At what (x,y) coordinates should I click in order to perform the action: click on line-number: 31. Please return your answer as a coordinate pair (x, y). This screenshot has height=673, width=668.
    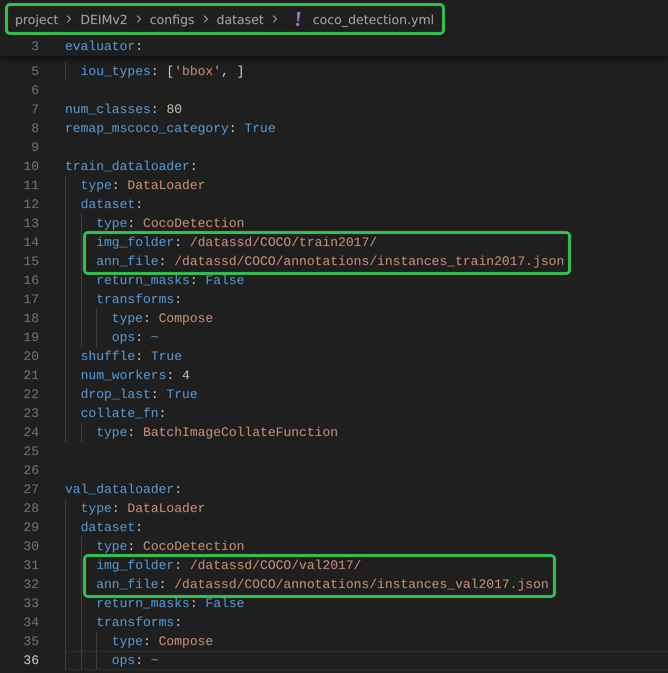
    Looking at the image, I should click on (30, 566).